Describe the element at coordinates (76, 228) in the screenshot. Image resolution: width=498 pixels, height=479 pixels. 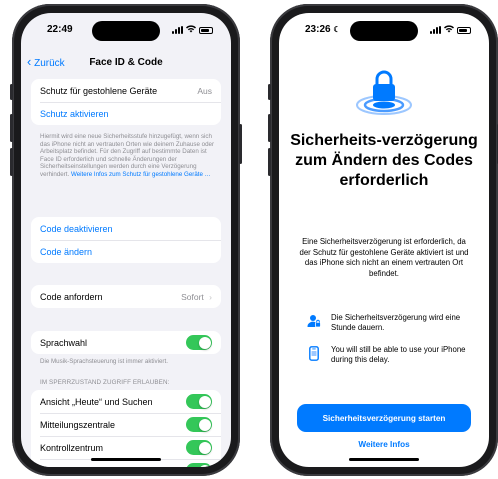
I see `deactivate-code-label: Code deaktivieren` at that location.